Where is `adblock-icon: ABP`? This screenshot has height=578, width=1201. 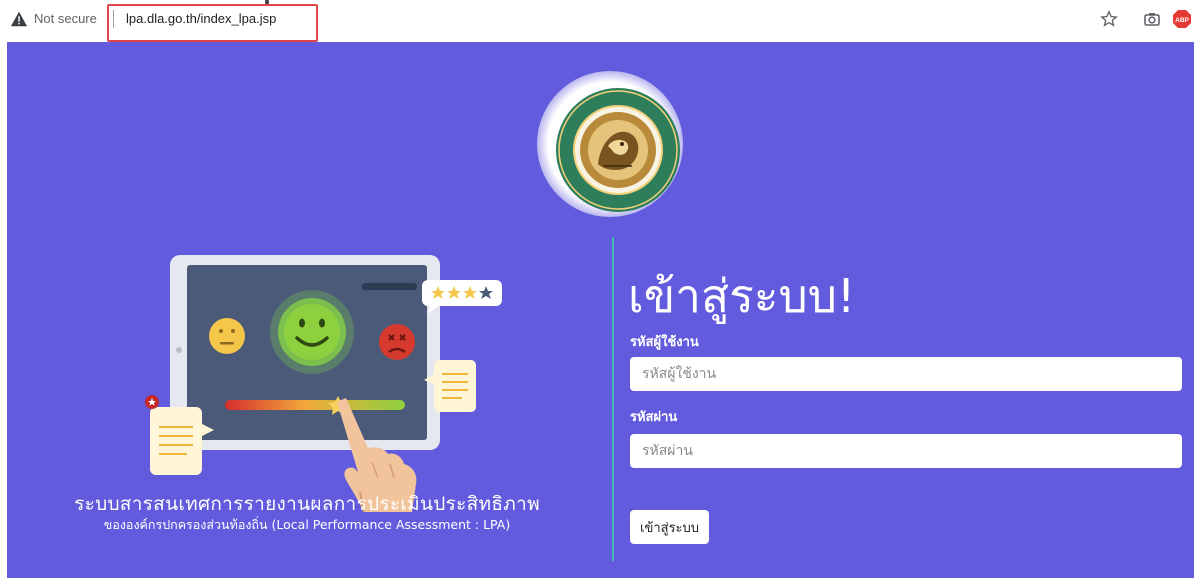 adblock-icon: ABP is located at coordinates (1182, 19).